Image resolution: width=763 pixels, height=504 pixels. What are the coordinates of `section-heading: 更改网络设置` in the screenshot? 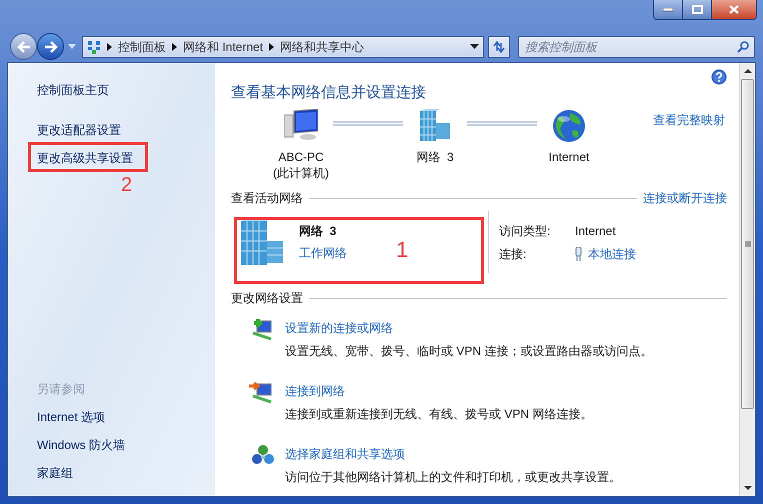 It's located at (267, 298).